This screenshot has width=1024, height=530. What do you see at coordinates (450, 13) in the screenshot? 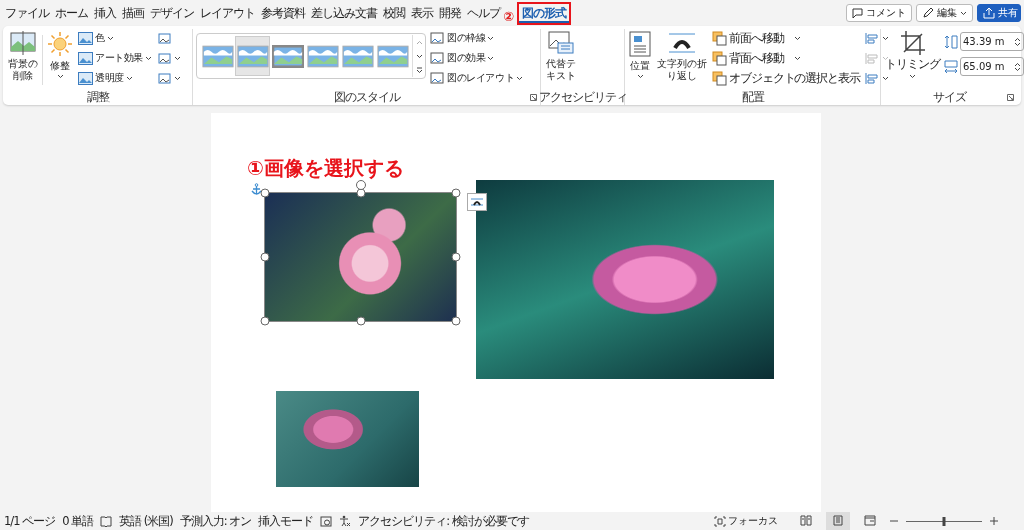
I see `ribbon-tab: 開発` at bounding box center [450, 13].